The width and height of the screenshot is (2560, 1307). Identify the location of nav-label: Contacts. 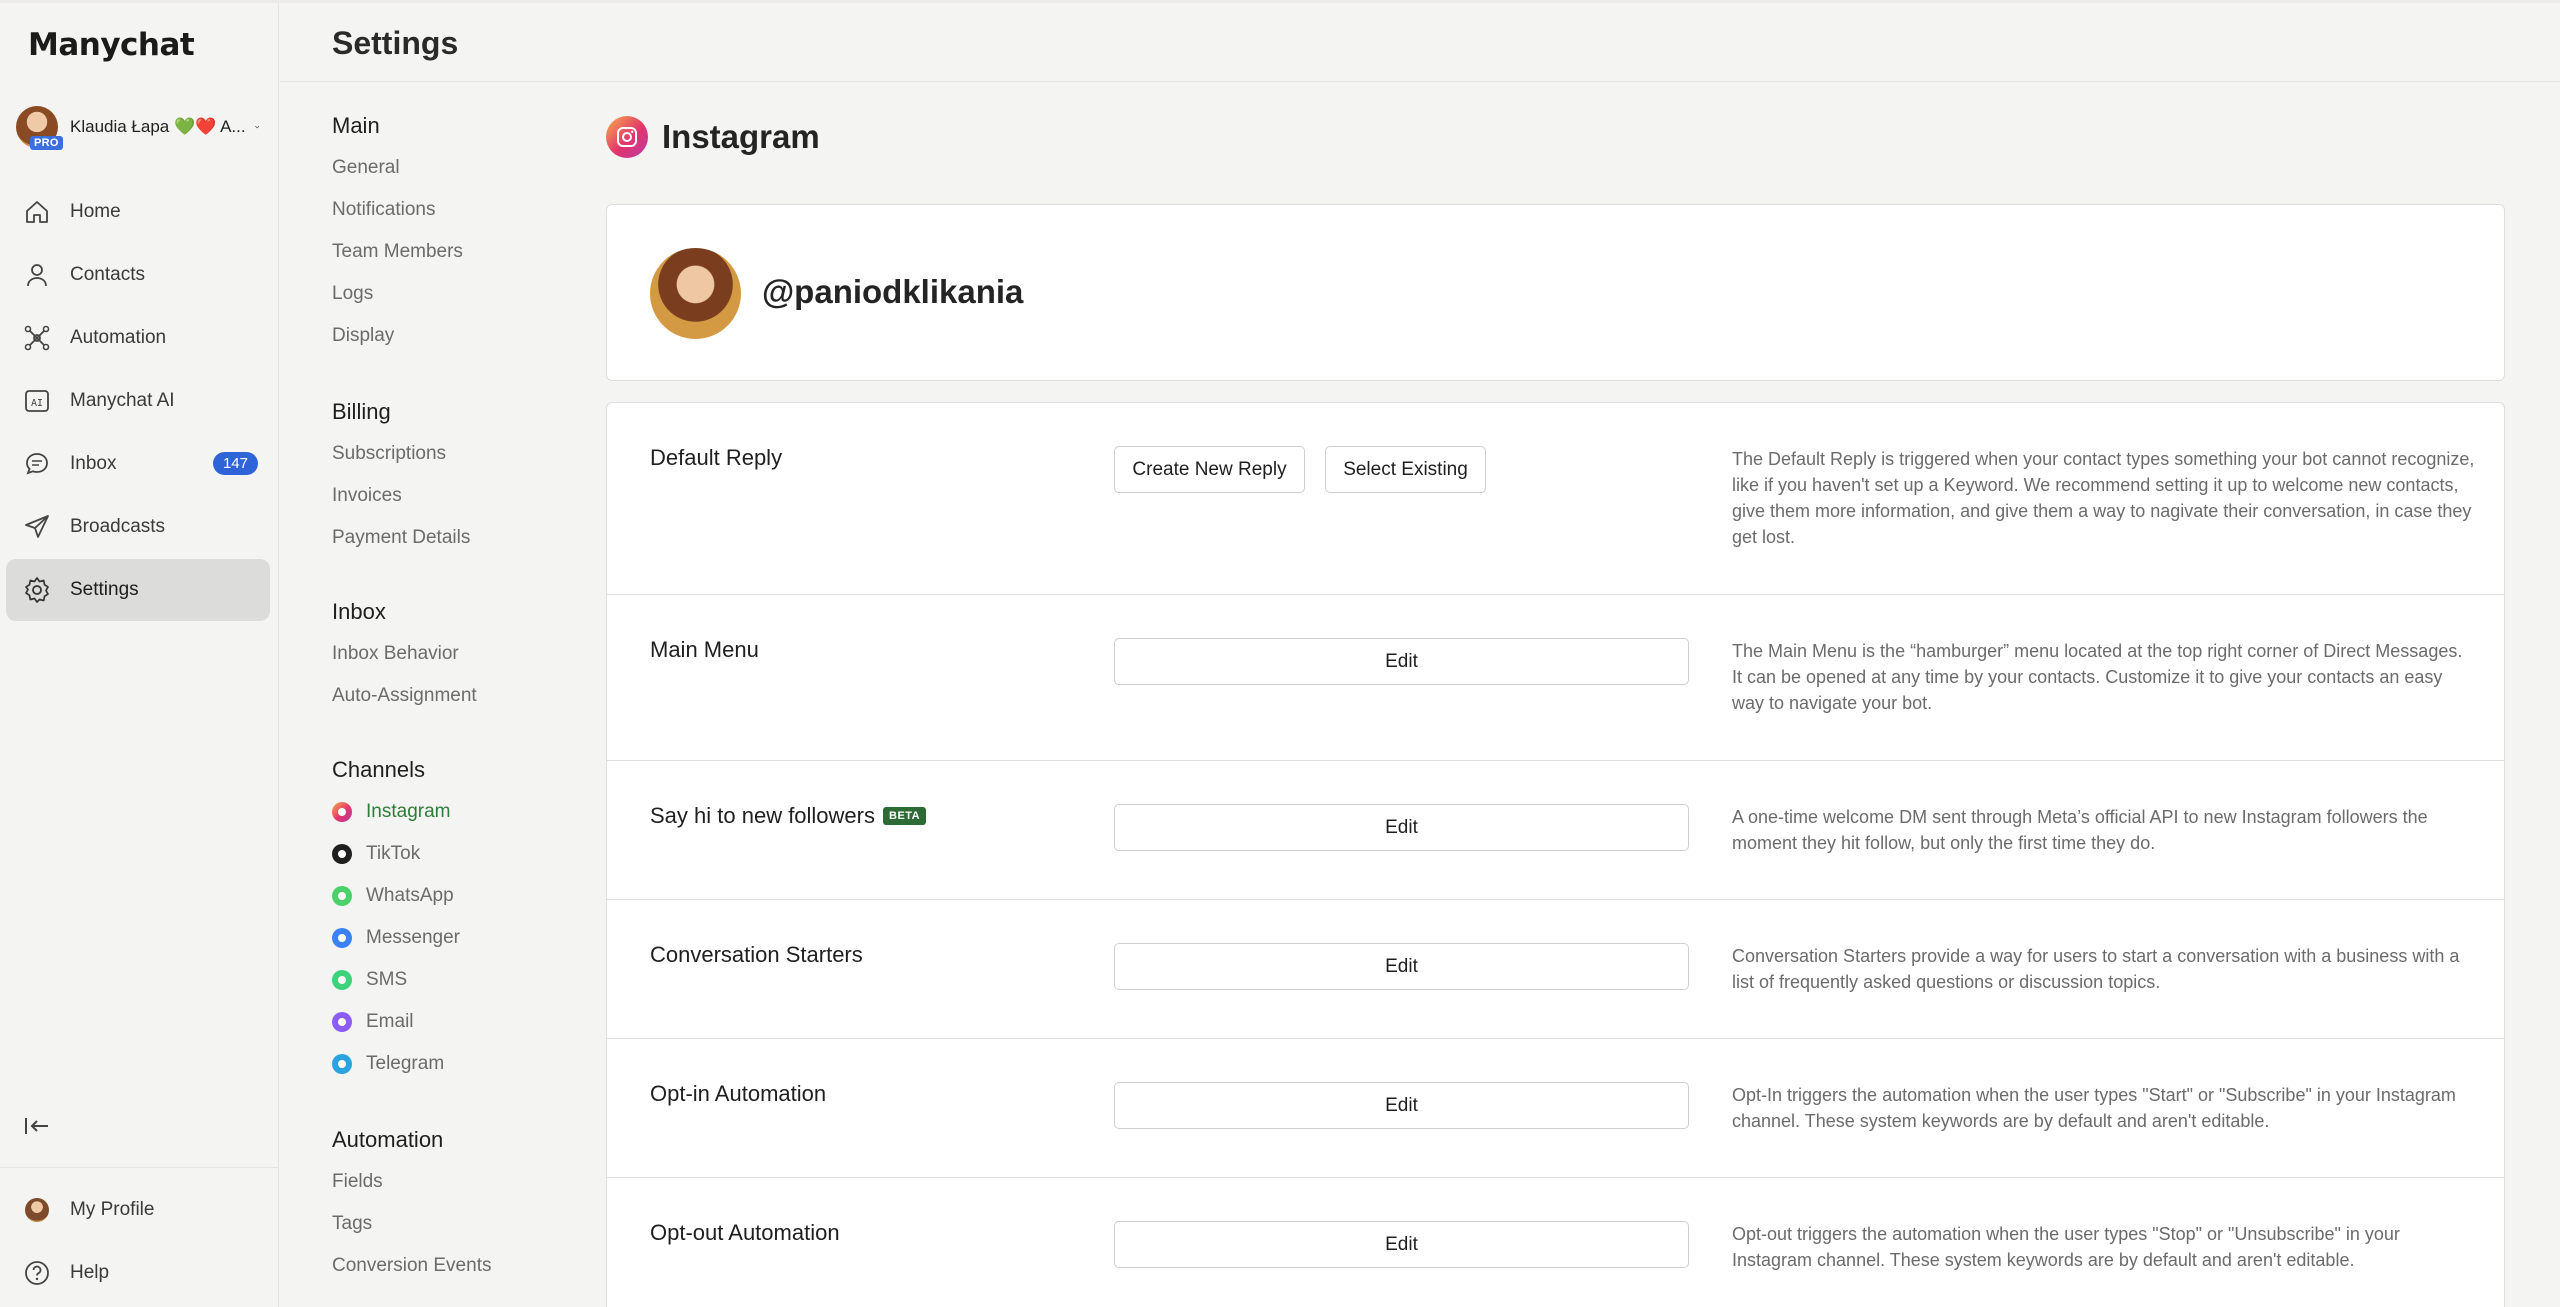
(107, 274).